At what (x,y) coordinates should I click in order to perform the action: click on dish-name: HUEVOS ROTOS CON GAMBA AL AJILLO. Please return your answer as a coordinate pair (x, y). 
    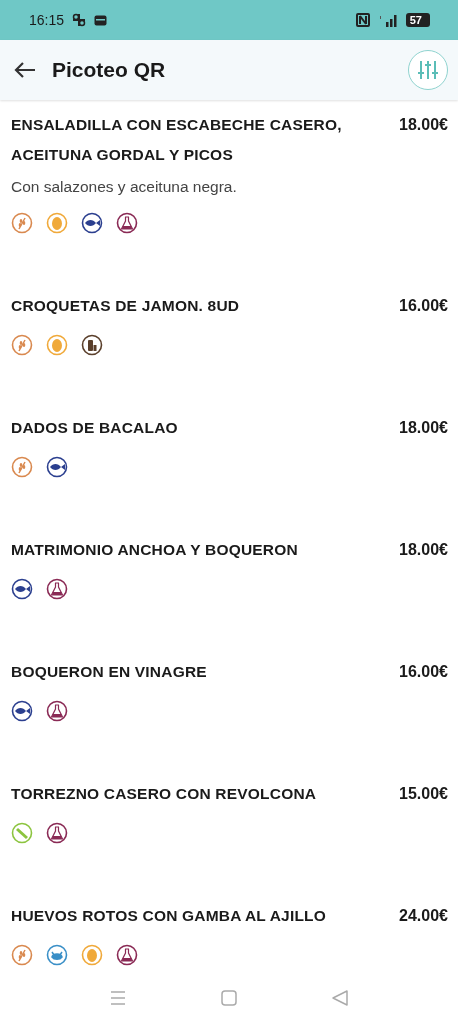
    Looking at the image, I should click on (169, 916).